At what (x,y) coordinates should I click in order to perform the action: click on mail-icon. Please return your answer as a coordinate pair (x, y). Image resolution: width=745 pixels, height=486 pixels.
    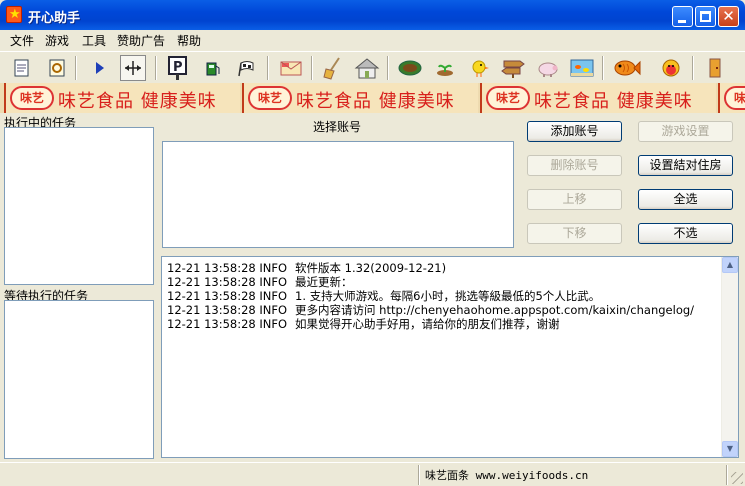
    Looking at the image, I should click on (291, 68).